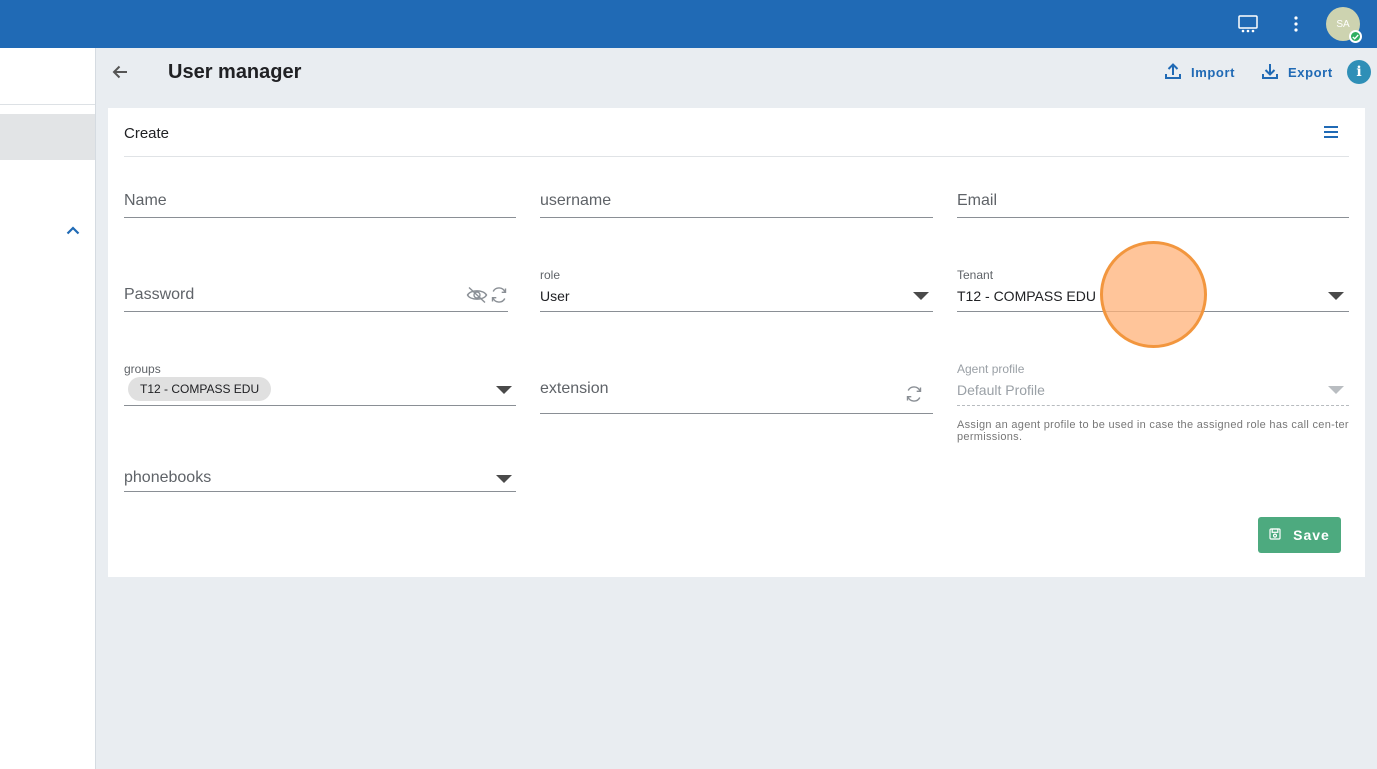 The height and width of the screenshot is (769, 1377). I want to click on more-vertical-icon, so click(1296, 24).